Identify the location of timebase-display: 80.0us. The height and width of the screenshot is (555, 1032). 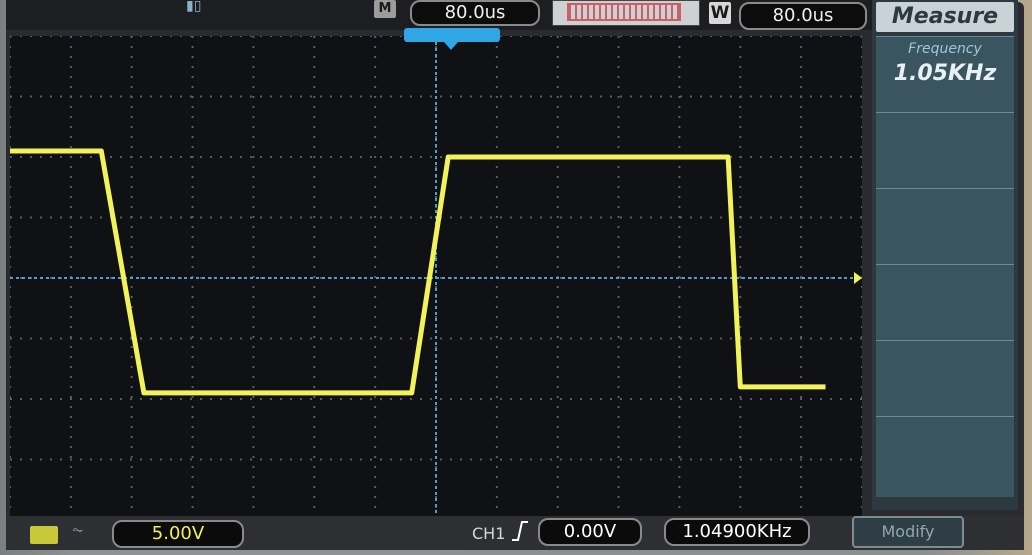
(475, 13).